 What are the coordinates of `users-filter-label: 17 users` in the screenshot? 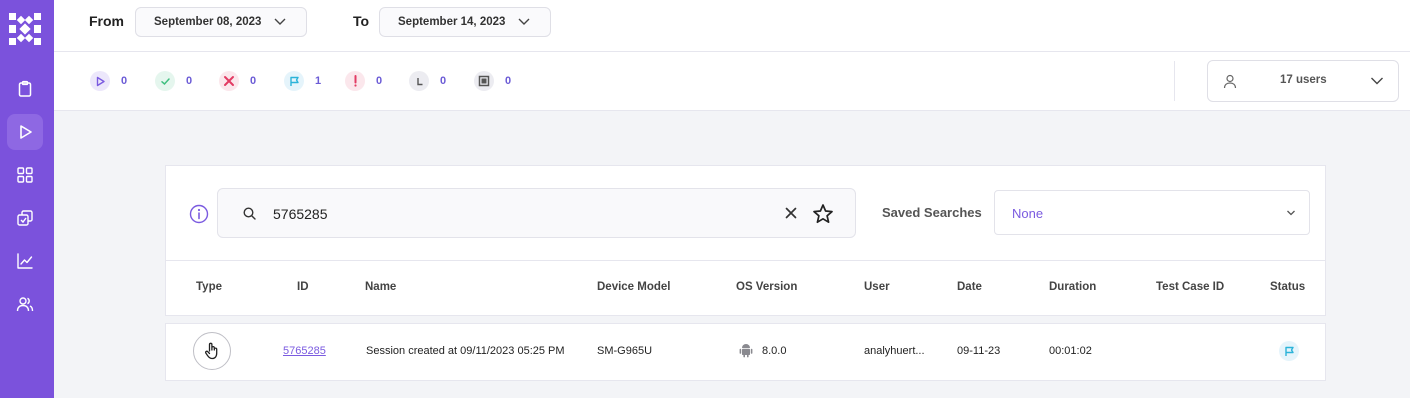 It's located at (1303, 80).